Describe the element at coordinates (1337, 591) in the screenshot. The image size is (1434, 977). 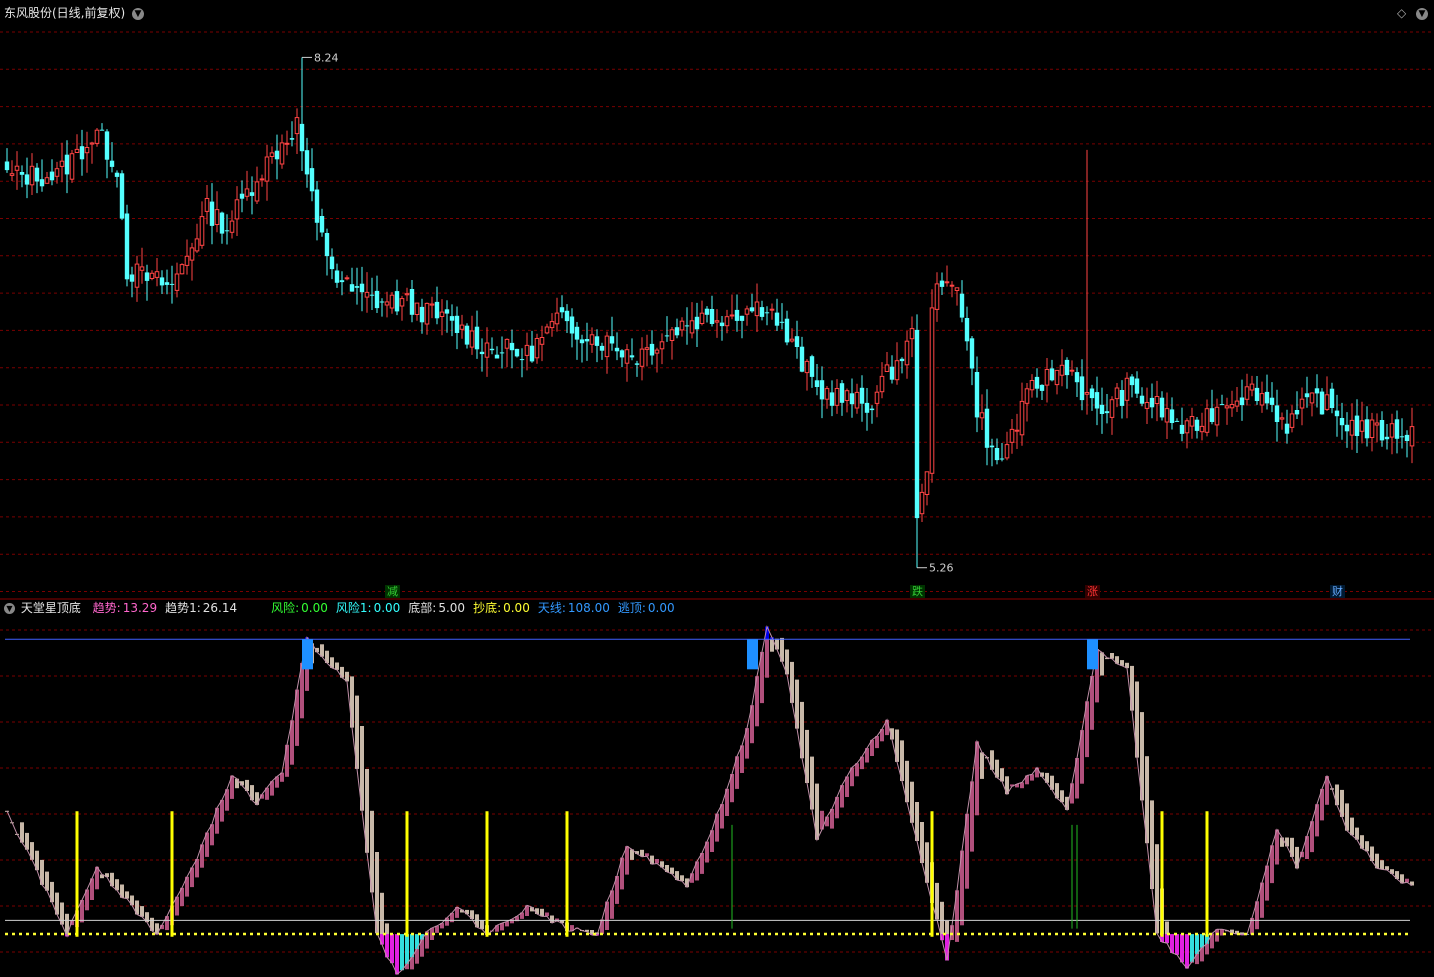
I see `event-tag-finance: 财` at that location.